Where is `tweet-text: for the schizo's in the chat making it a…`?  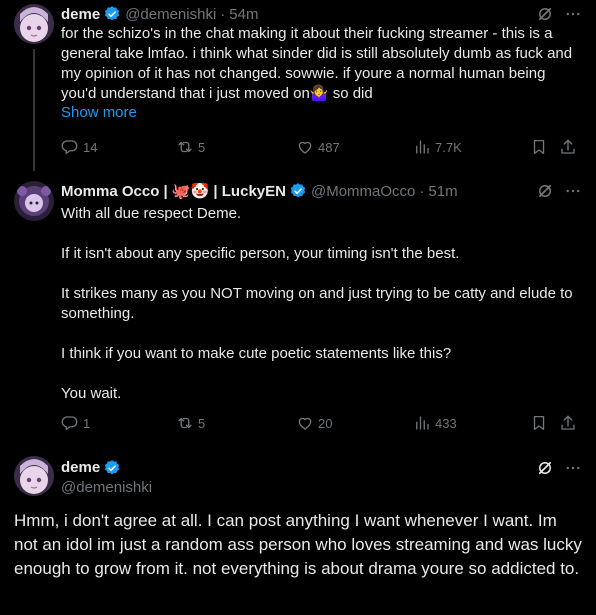
tweet-text: for the schizo's in the chat making it a… is located at coordinates (319, 63).